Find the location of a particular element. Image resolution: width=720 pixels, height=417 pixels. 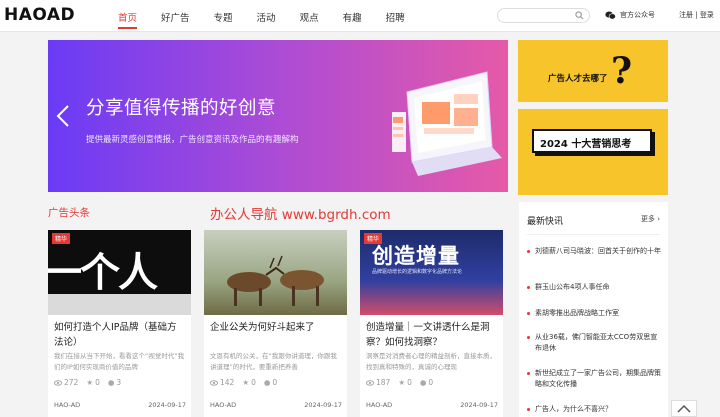

chevron-up-icon is located at coordinates (684, 408).